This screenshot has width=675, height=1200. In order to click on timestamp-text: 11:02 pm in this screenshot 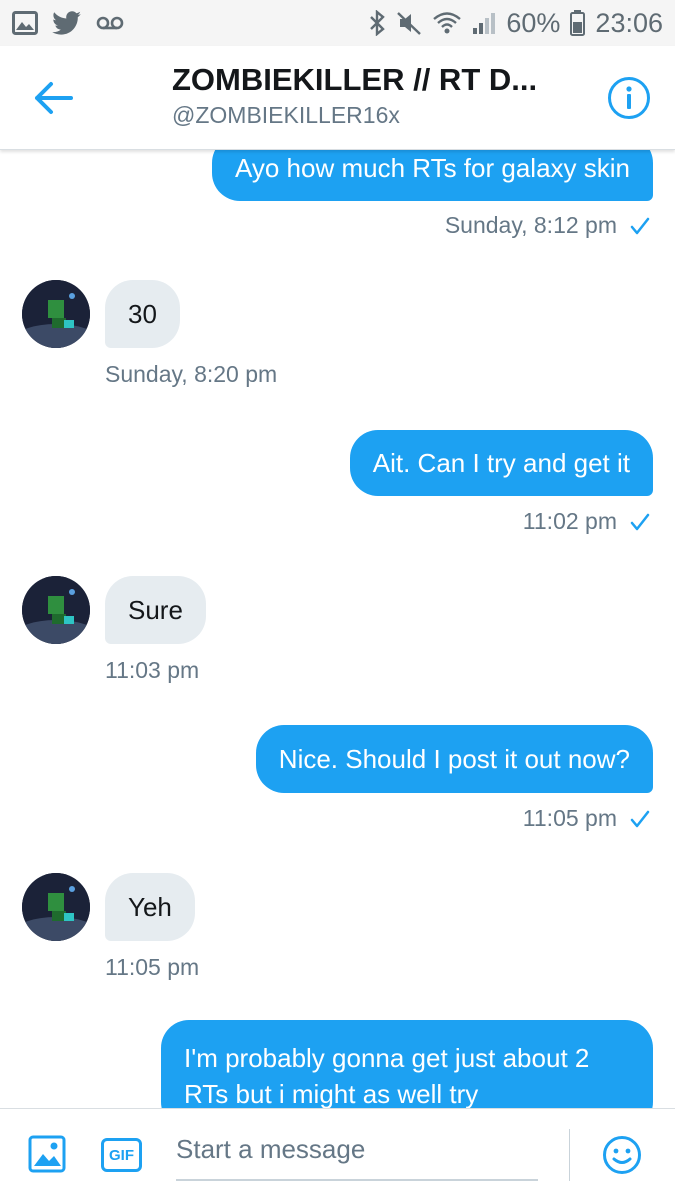, I will do `click(569, 521)`.